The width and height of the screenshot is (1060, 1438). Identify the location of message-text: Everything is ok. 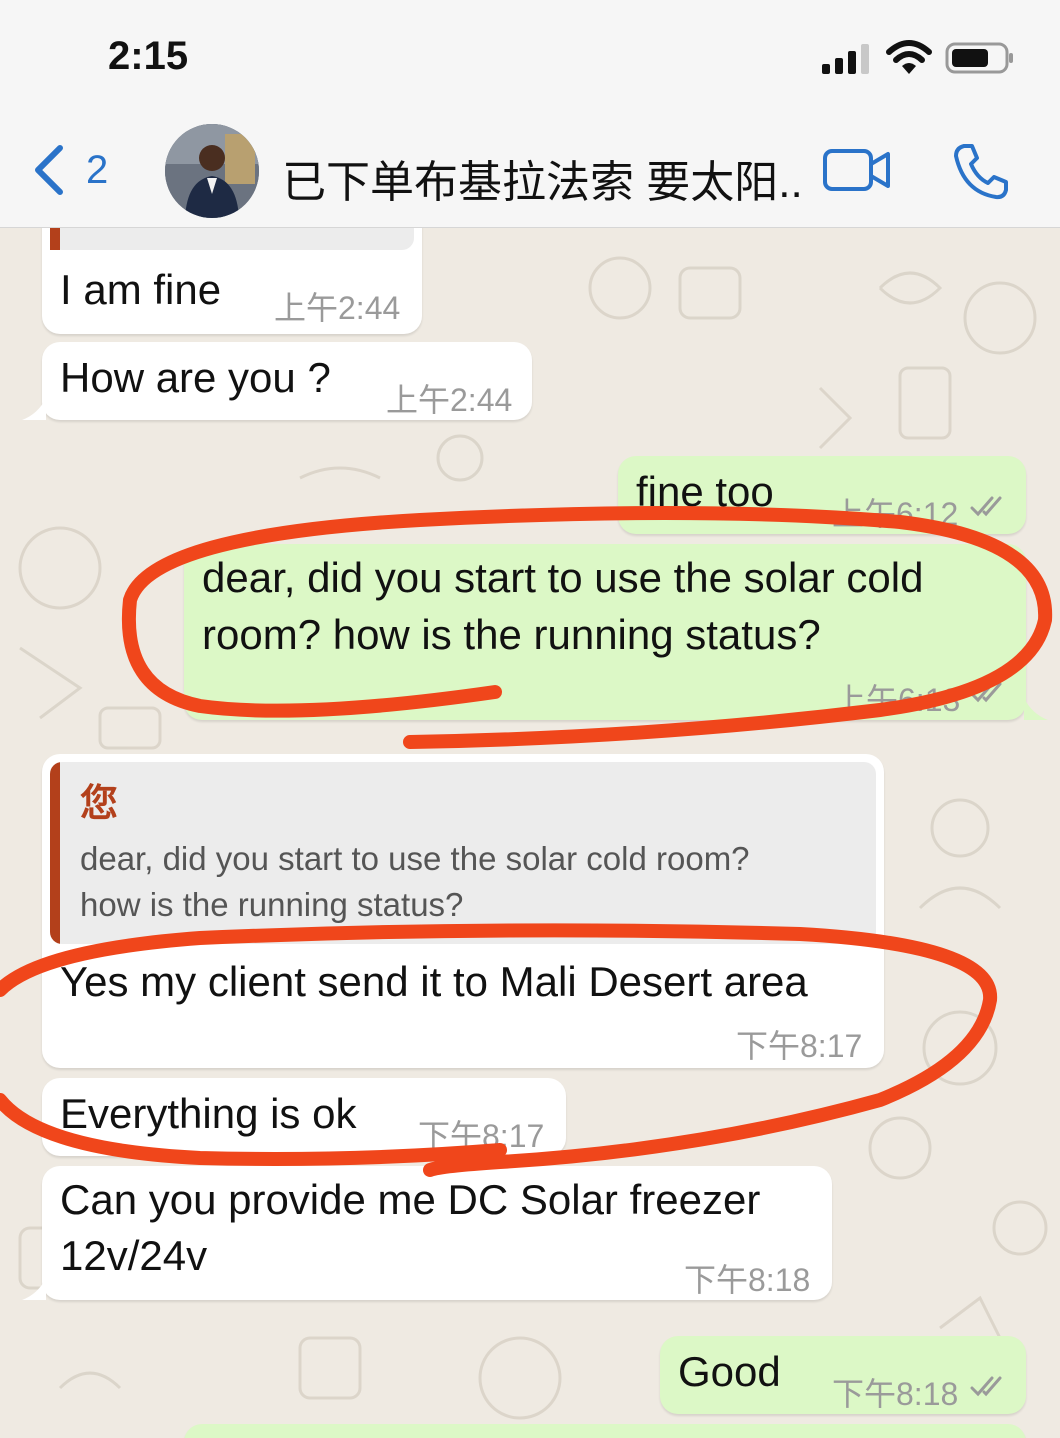
(208, 1113).